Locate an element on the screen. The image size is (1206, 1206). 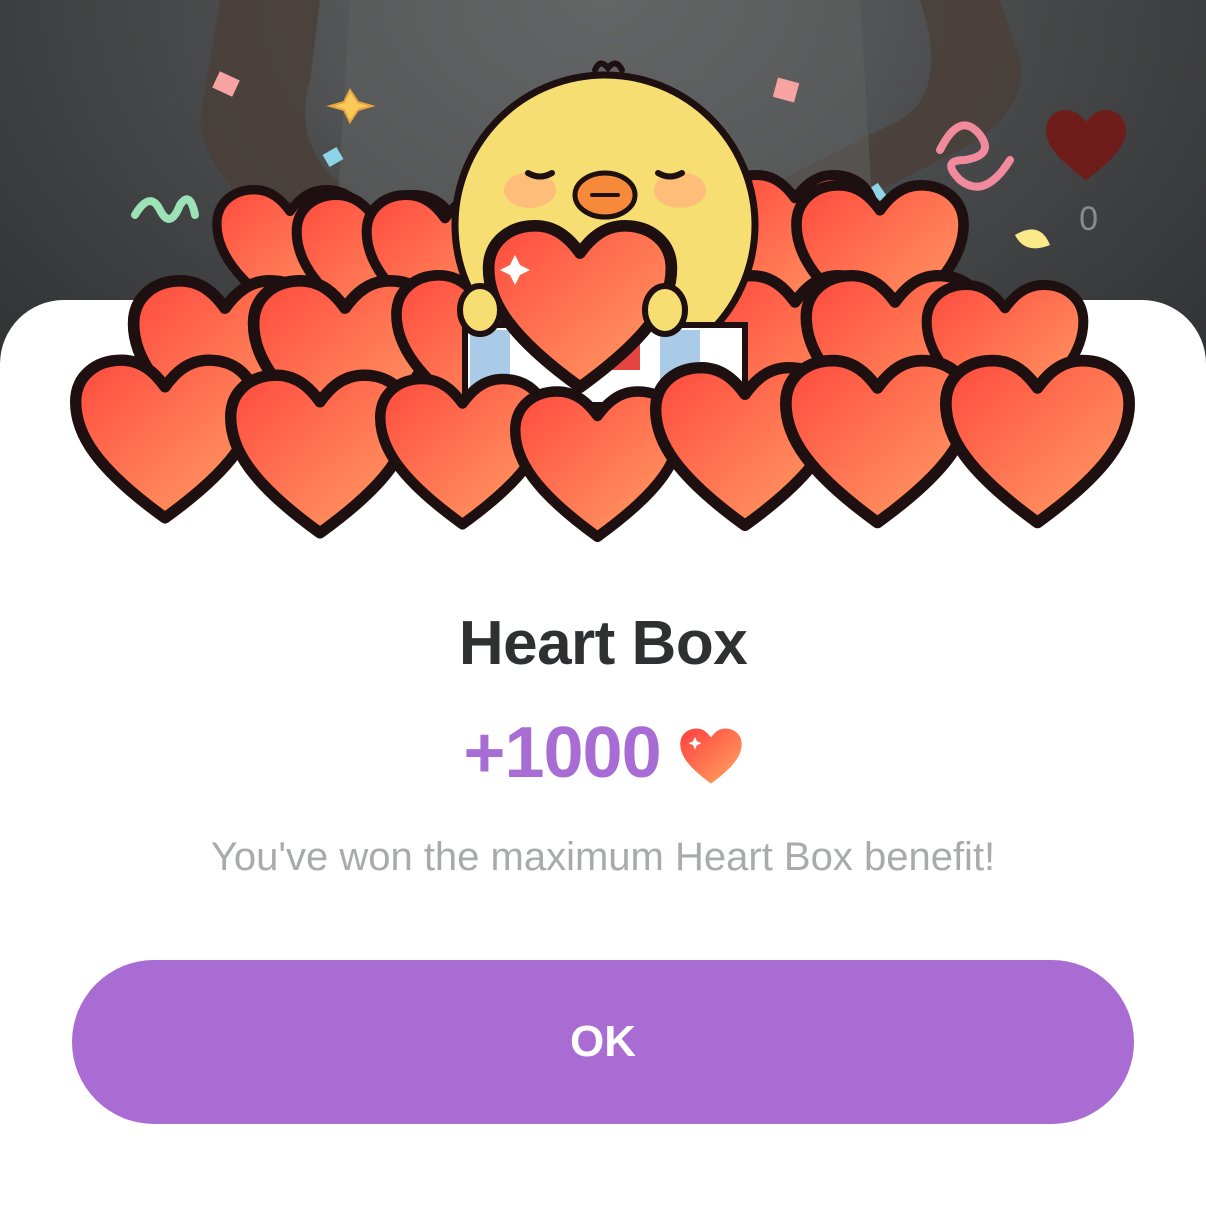
reward-amount-row: +1000 is located at coordinates (603, 753).